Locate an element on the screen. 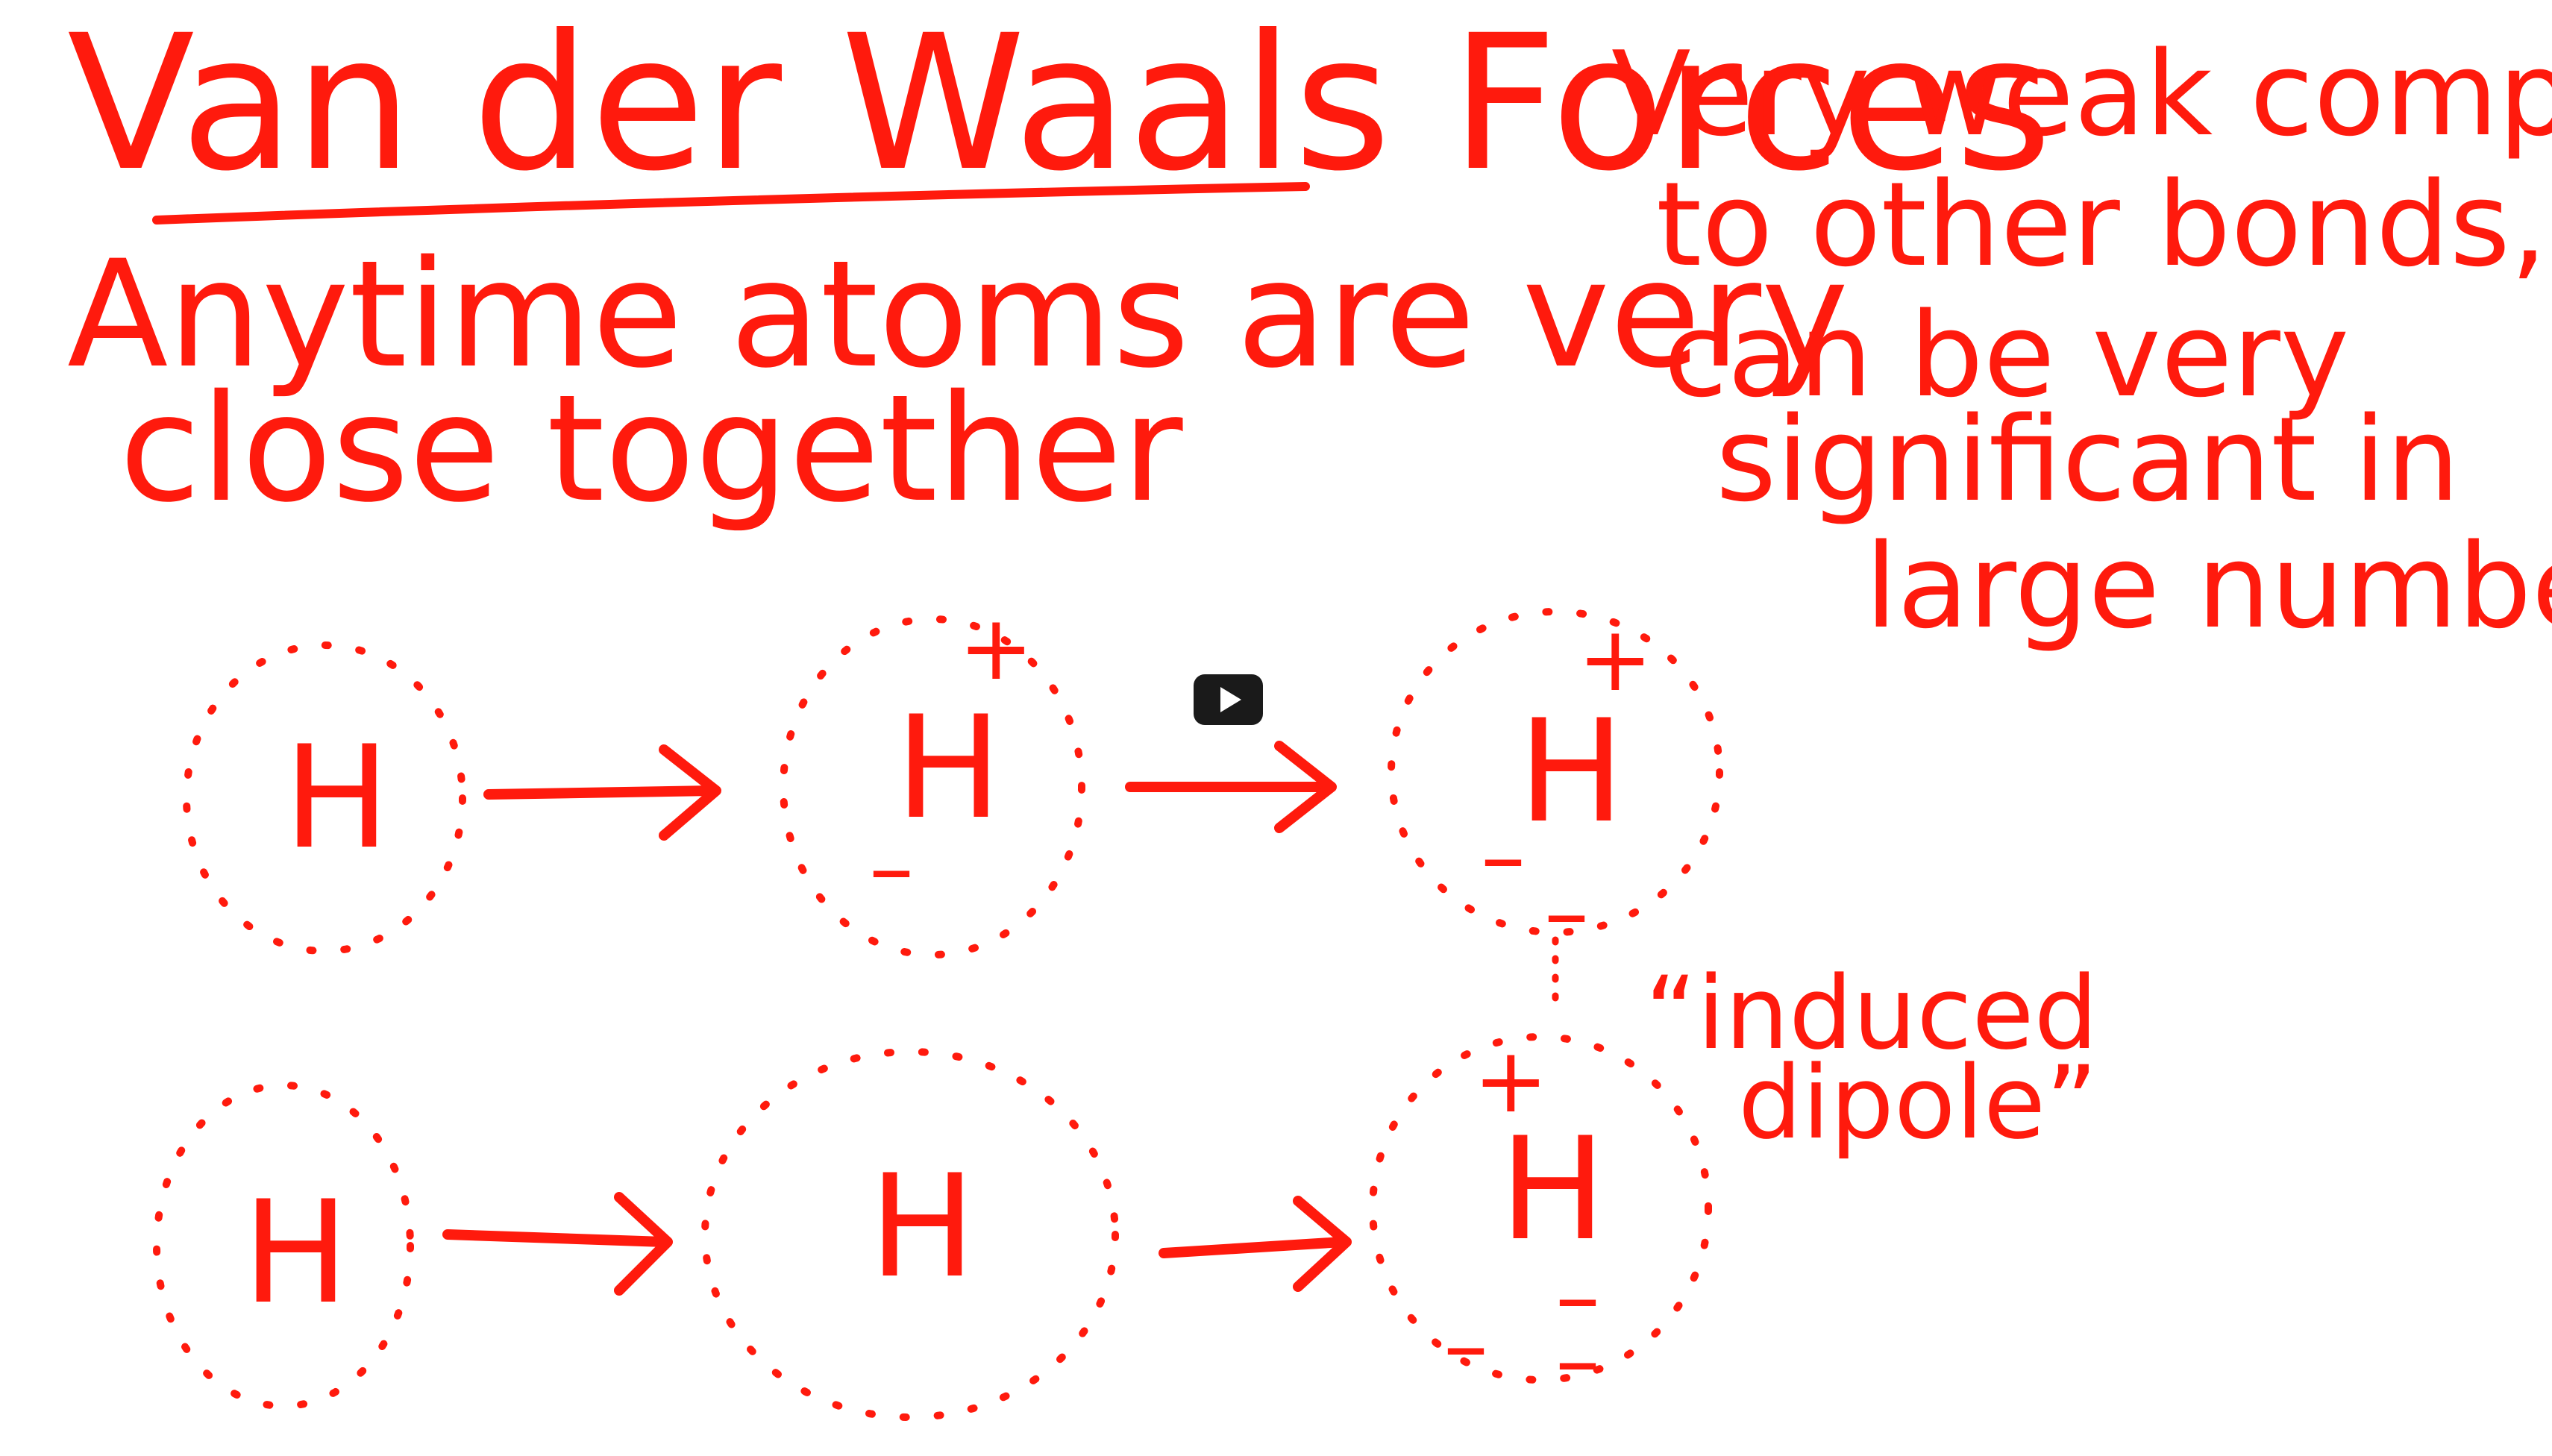 This screenshot has height=1456, width=2552. play-button is located at coordinates (1228, 699).